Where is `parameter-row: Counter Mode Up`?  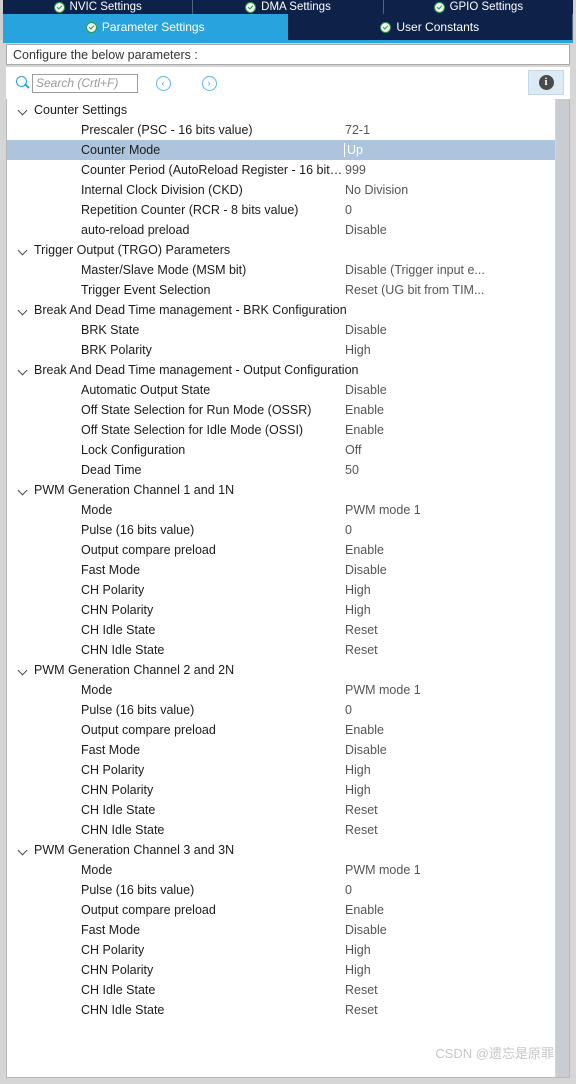 parameter-row: Counter Mode Up is located at coordinates (281, 150).